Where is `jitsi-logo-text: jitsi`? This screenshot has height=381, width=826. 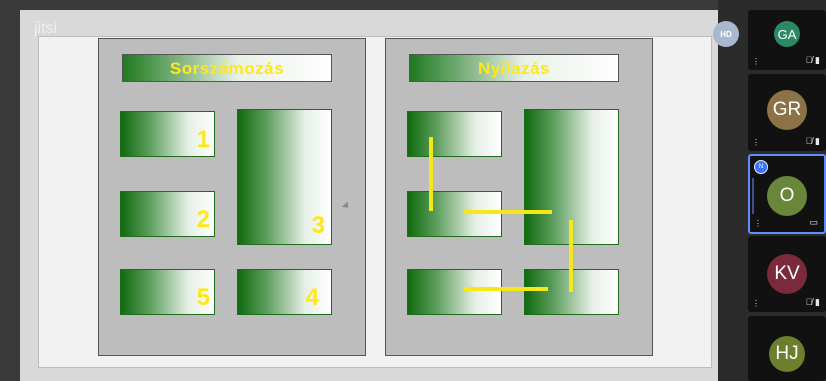 jitsi-logo-text: jitsi is located at coordinates (46, 28).